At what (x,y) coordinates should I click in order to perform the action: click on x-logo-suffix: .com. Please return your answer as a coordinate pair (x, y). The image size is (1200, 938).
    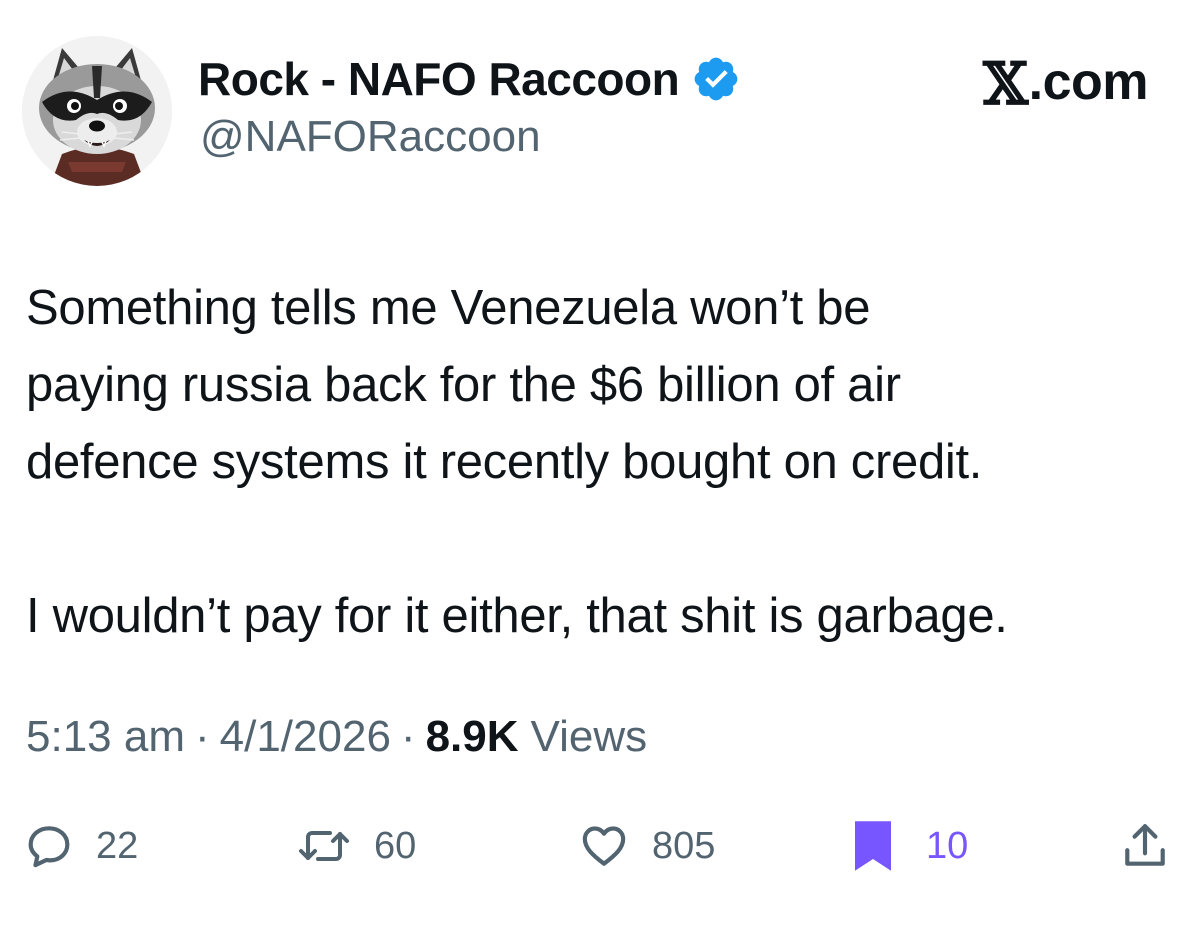
    Looking at the image, I should click on (1088, 82).